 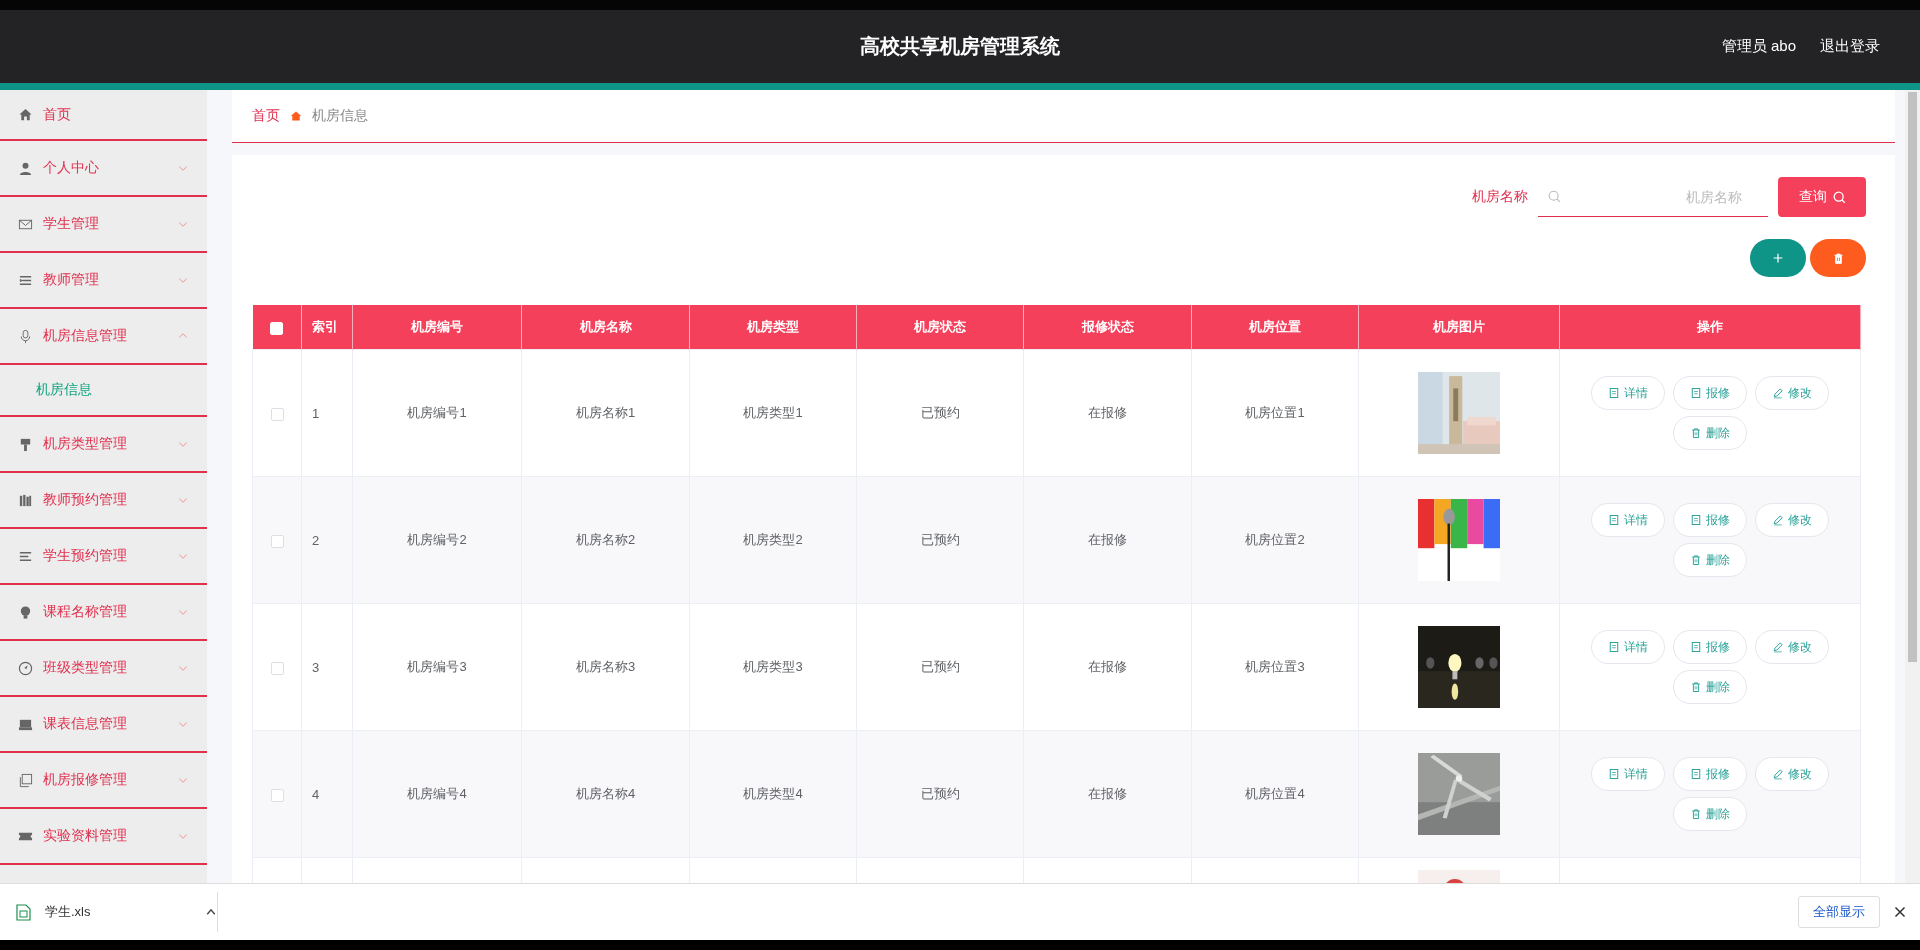 I want to click on column-header: 报修状态, so click(x=1107, y=326).